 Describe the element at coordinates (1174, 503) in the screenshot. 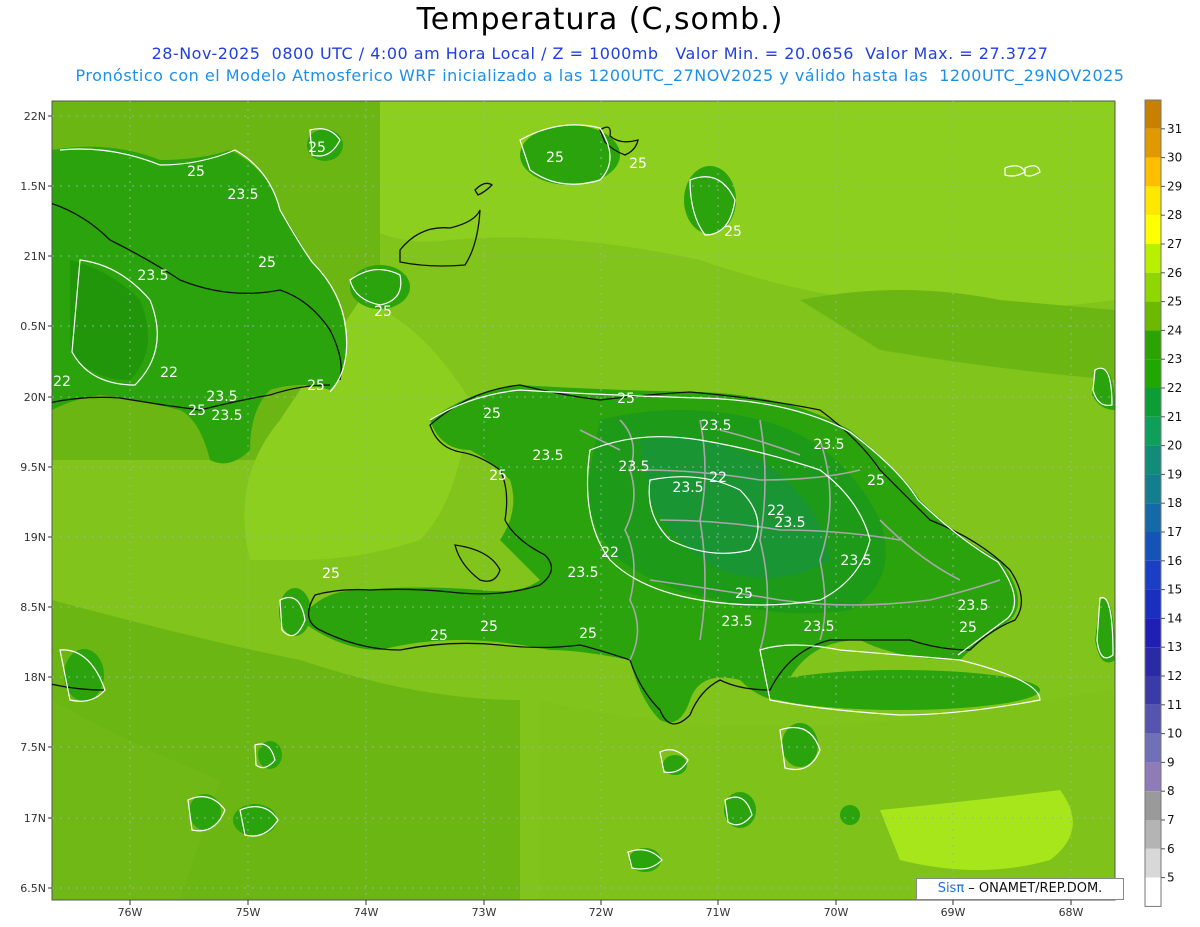

I see `colorbar-label: 18` at that location.